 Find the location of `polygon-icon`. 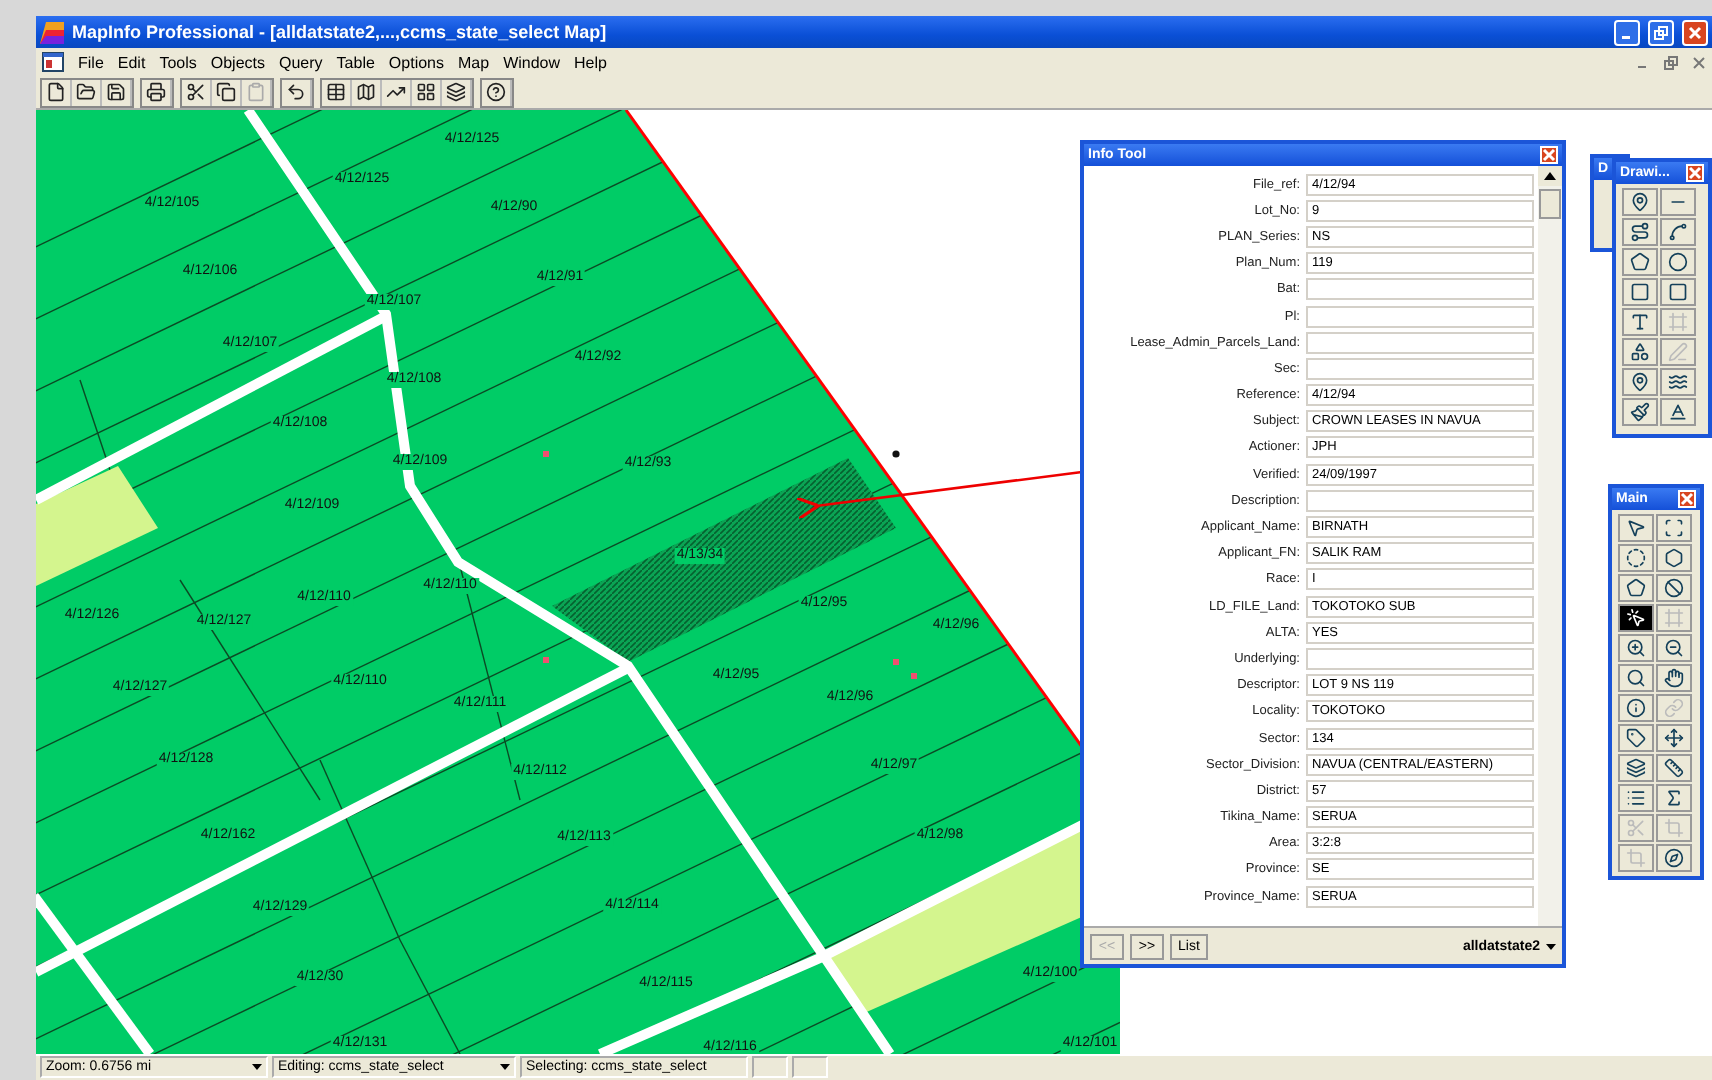

polygon-icon is located at coordinates (1640, 262).